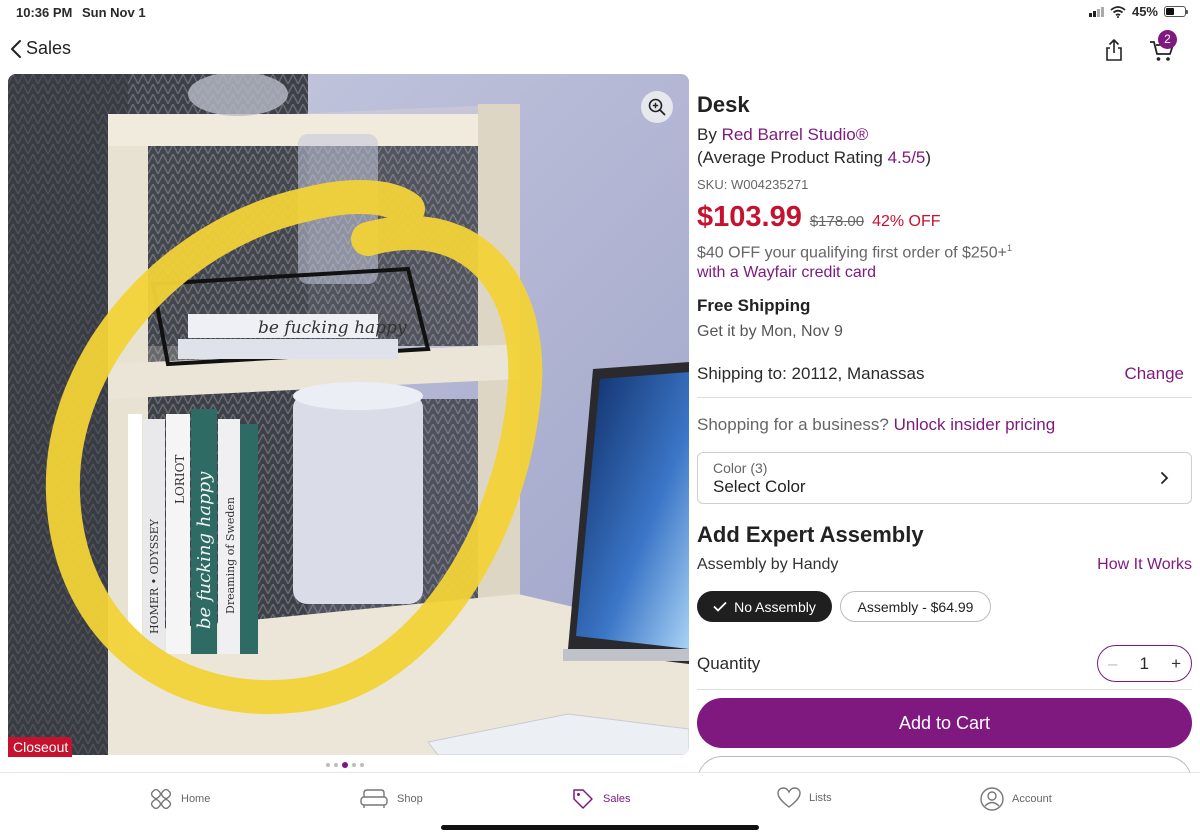 The height and width of the screenshot is (838, 1200). I want to click on rating-suffix: ), so click(928, 157).